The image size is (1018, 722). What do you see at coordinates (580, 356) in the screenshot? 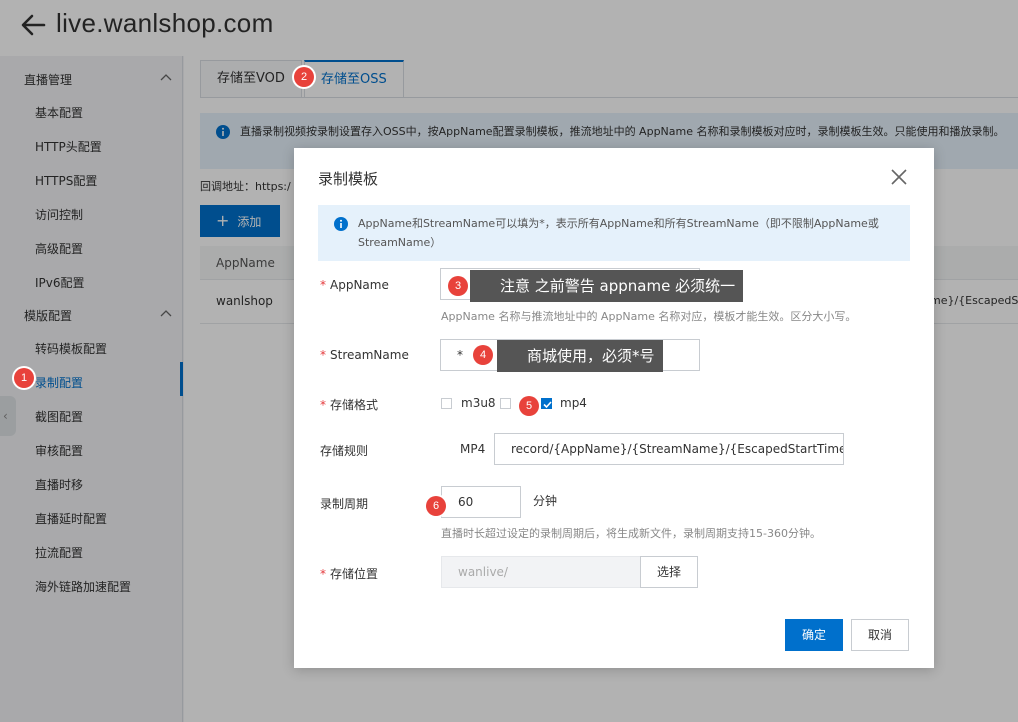
I see `annotation-streamname-callout: 商城使用，必须*号` at bounding box center [580, 356].